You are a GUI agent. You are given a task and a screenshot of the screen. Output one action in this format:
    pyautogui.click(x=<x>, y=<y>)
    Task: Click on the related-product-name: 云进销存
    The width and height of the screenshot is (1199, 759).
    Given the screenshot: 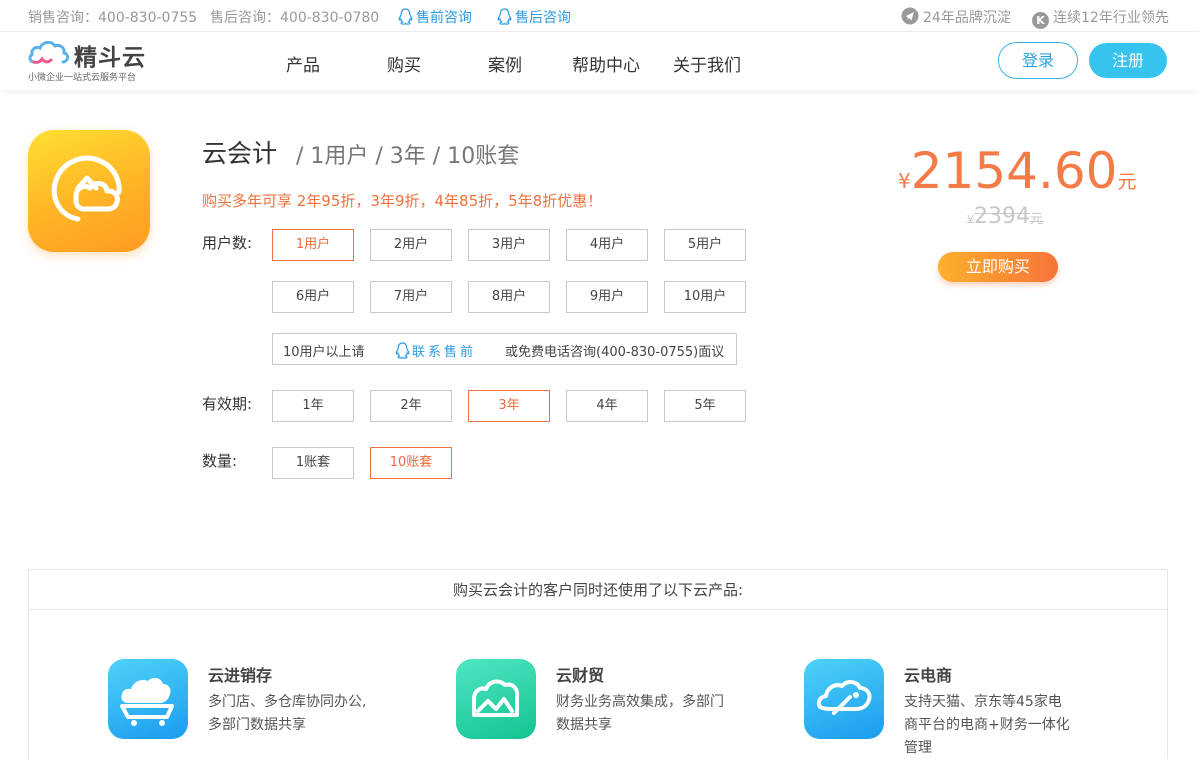 What is the action you would take?
    pyautogui.click(x=240, y=674)
    